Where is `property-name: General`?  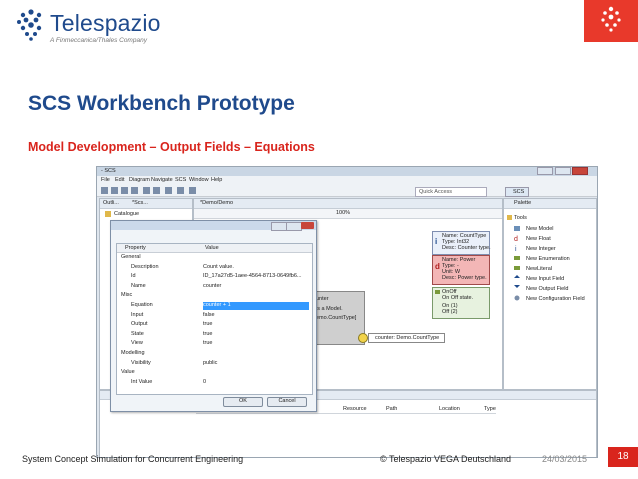
property-name: General is located at coordinates (131, 257).